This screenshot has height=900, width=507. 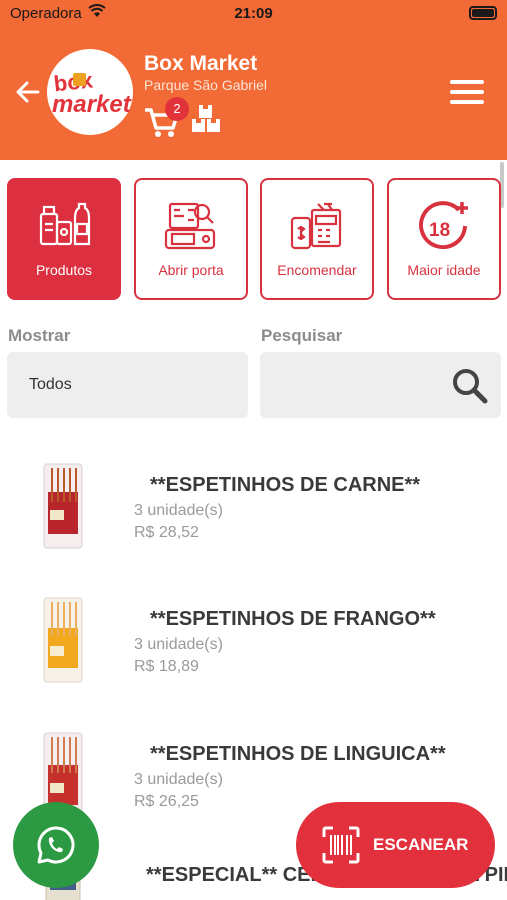 I want to click on barcode-scan-icon, so click(x=341, y=845).